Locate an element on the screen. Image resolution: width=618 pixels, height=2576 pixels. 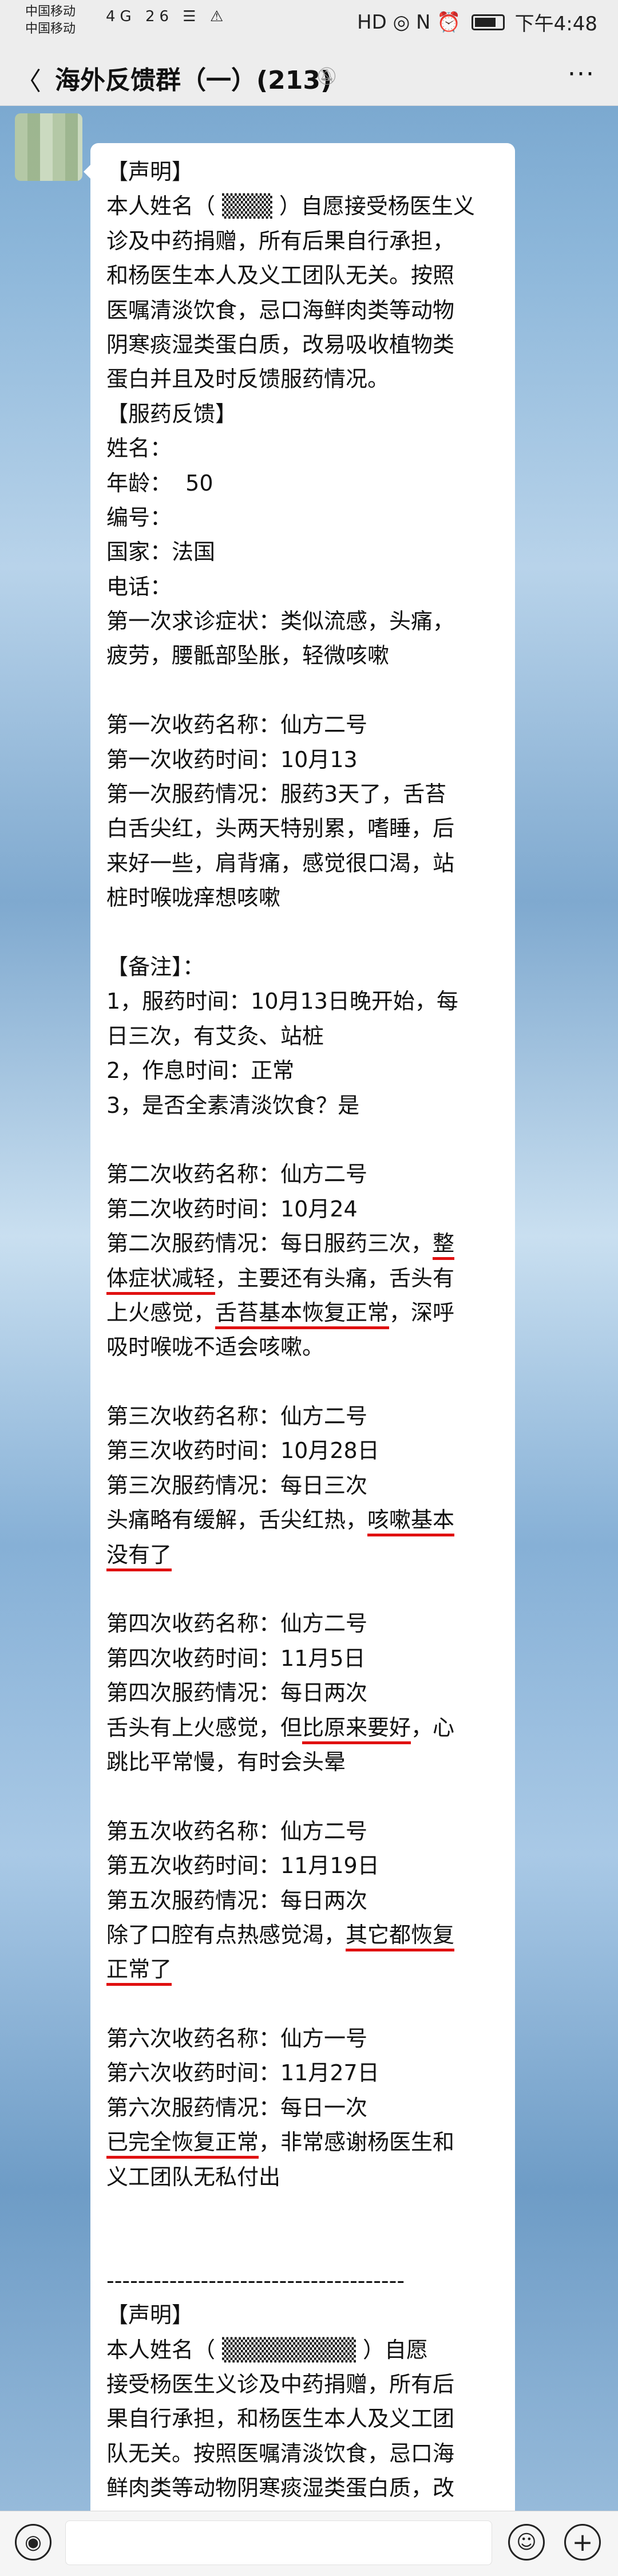
message-input is located at coordinates (278, 2542).